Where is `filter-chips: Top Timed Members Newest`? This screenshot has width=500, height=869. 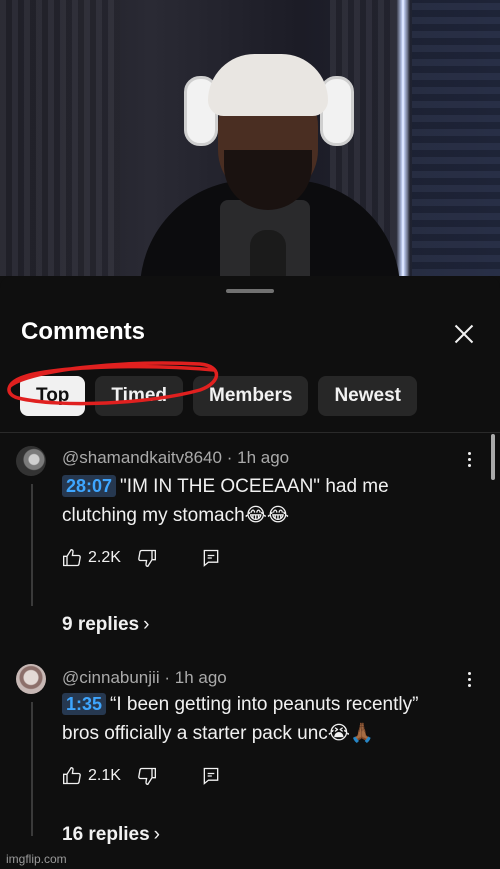
filter-chips: Top Timed Members Newest is located at coordinates (218, 396).